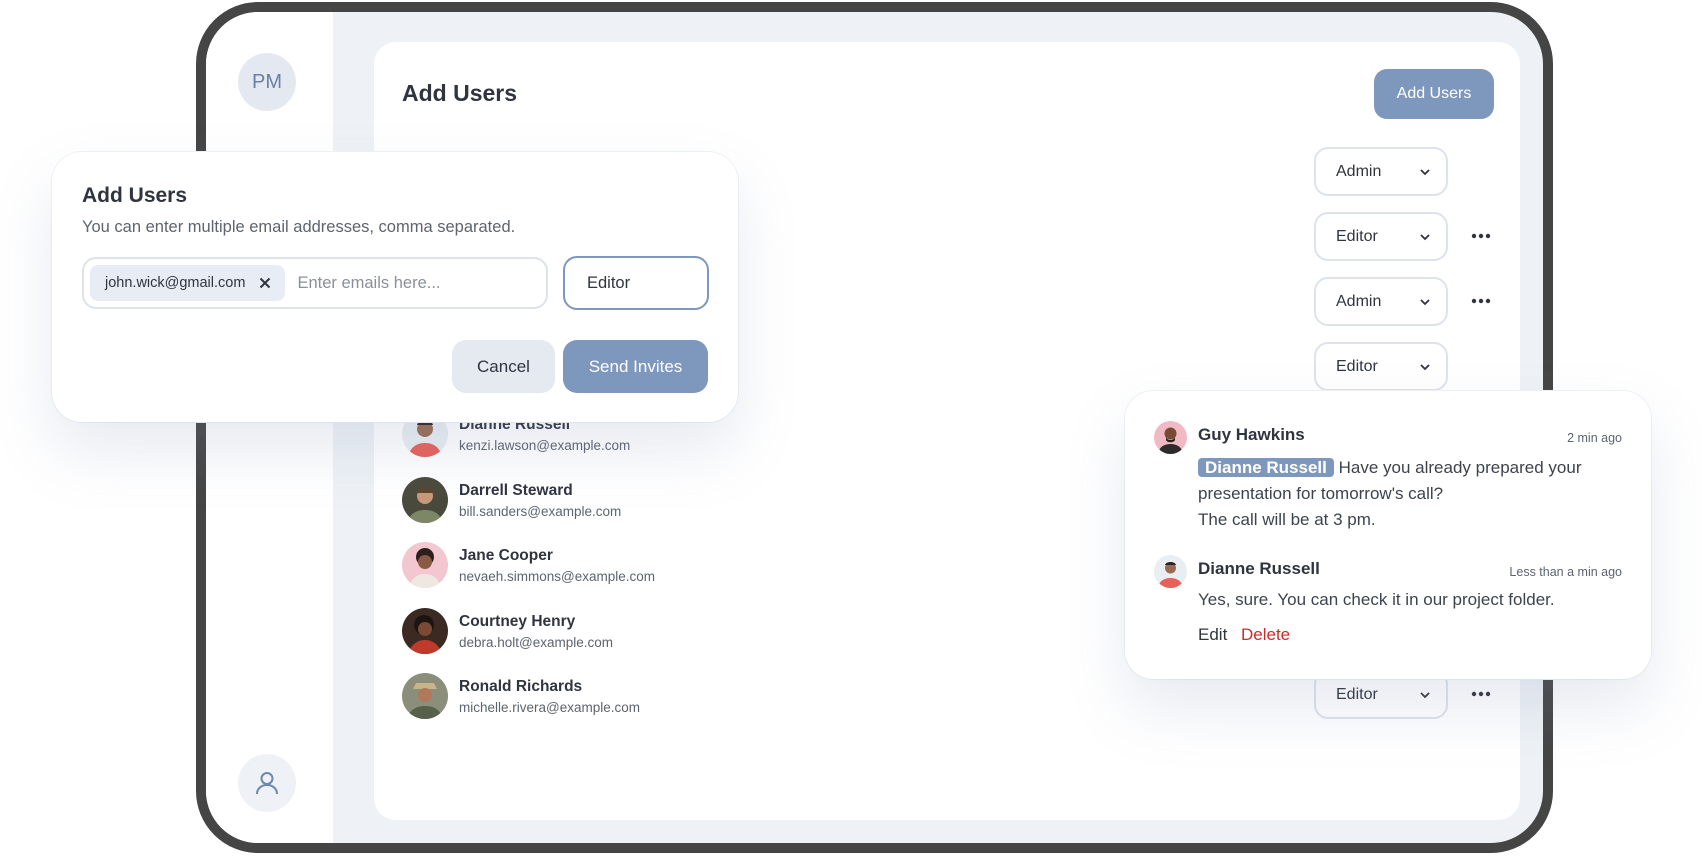  What do you see at coordinates (1265, 635) in the screenshot?
I see `delete-link: Delete` at bounding box center [1265, 635].